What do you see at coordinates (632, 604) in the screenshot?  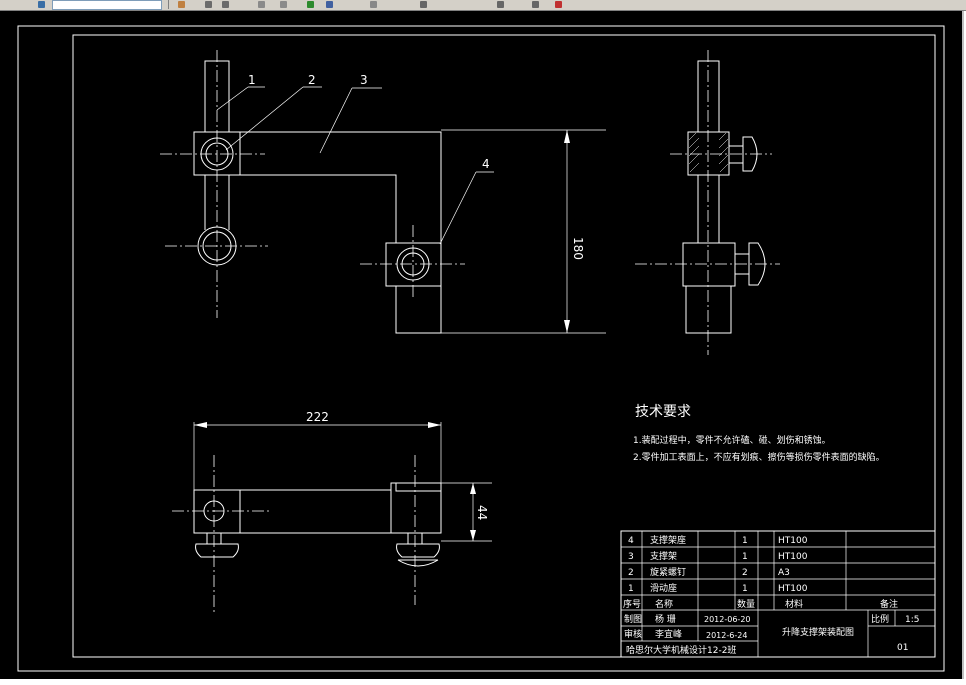 I see `header-no: 序号` at bounding box center [632, 604].